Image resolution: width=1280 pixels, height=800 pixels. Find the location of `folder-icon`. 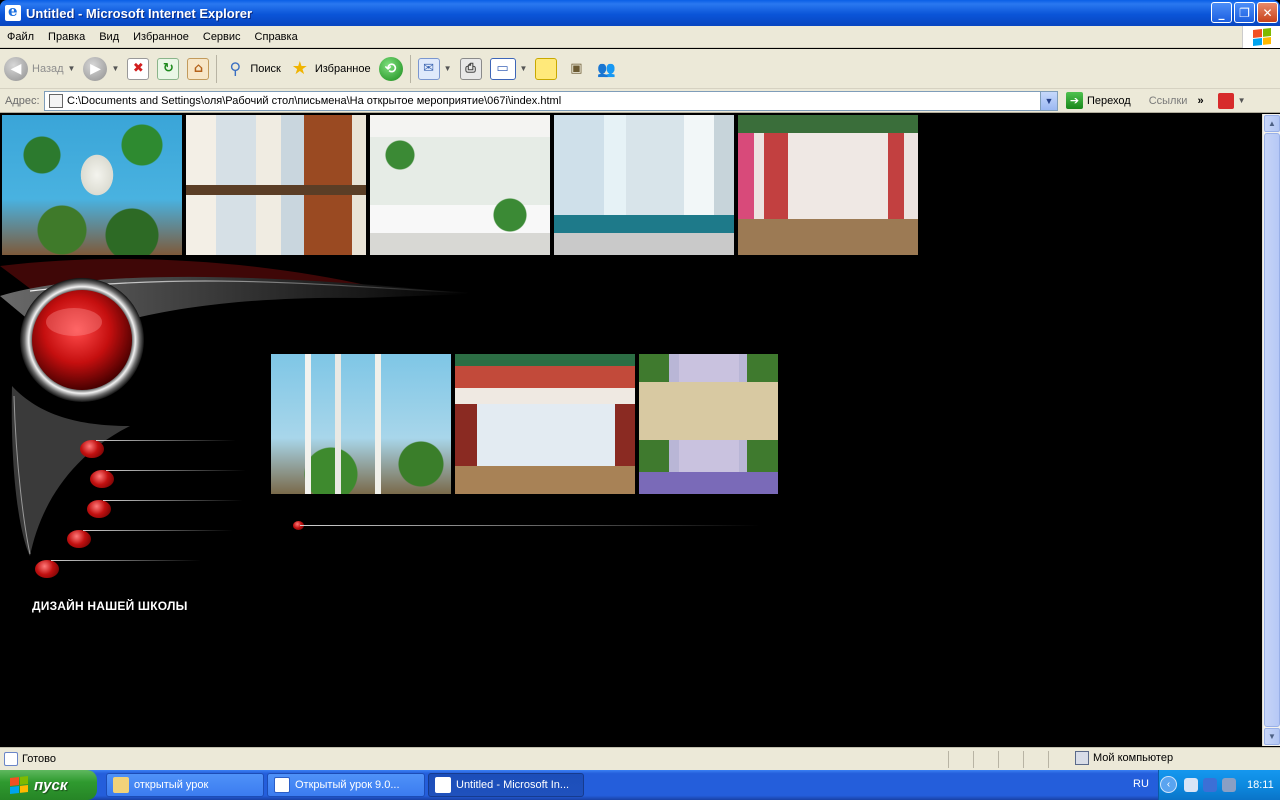

folder-icon is located at coordinates (121, 785).